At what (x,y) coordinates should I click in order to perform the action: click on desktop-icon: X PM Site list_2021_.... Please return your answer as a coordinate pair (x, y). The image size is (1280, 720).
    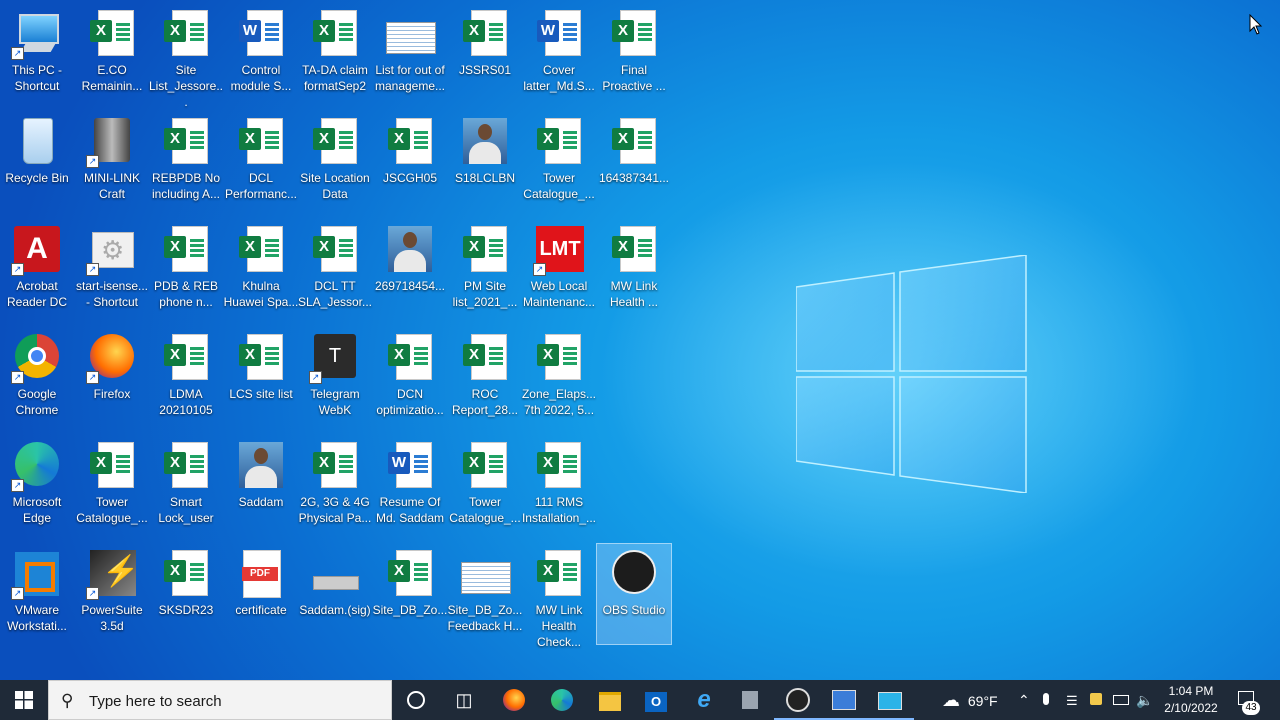
    Looking at the image, I should click on (485, 270).